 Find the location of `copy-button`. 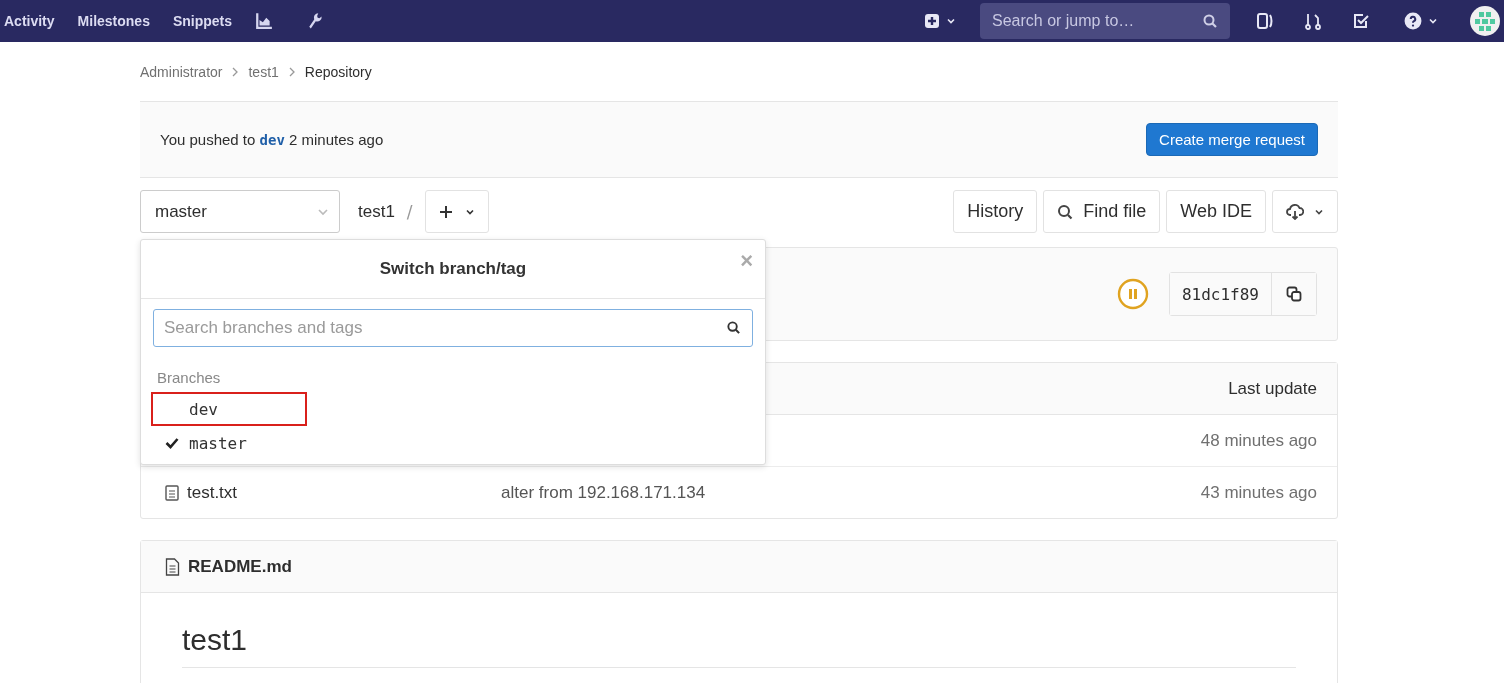

copy-button is located at coordinates (1293, 294).